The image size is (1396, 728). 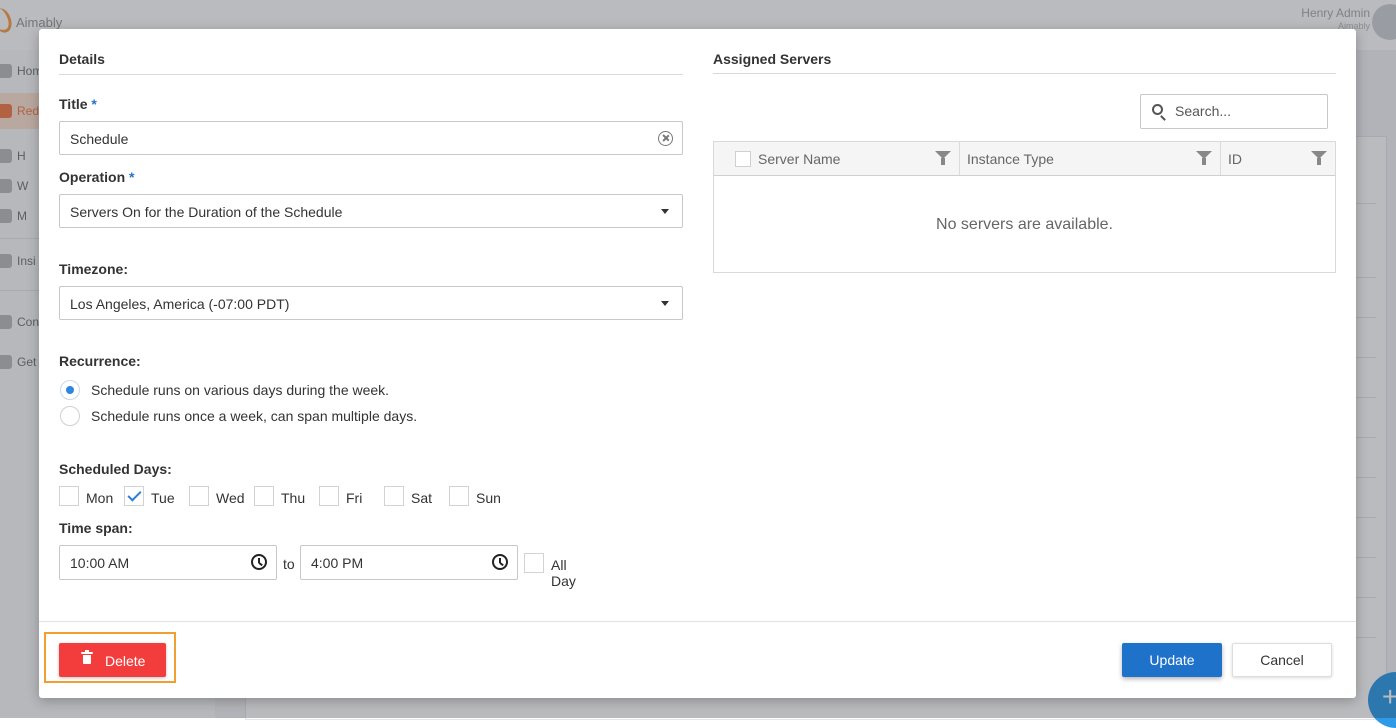 I want to click on select-all-checkbox, so click(x=743, y=159).